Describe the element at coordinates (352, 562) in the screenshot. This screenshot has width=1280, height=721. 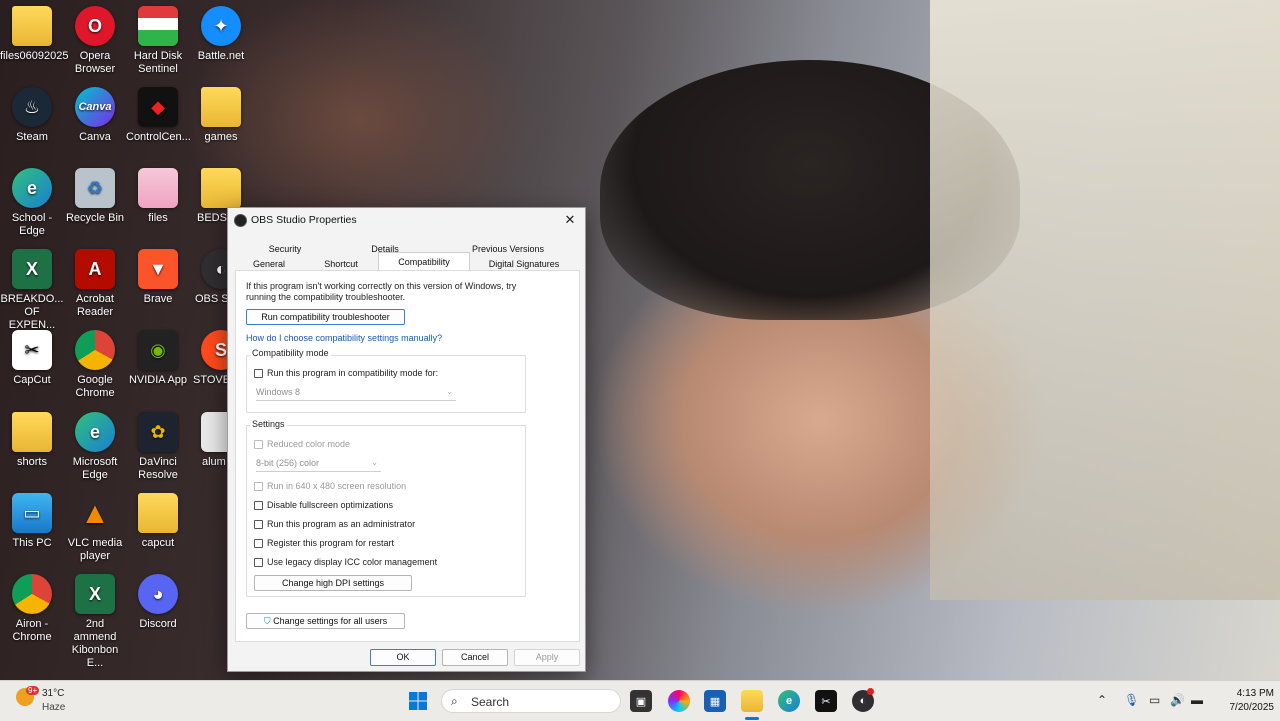
I see `legacy-icc-label: Use legacy display ICC color management` at that location.